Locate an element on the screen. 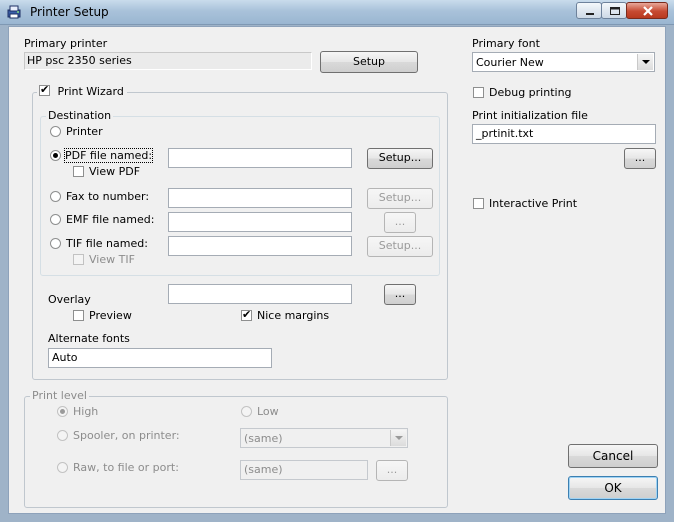  low-radio is located at coordinates (246, 411).